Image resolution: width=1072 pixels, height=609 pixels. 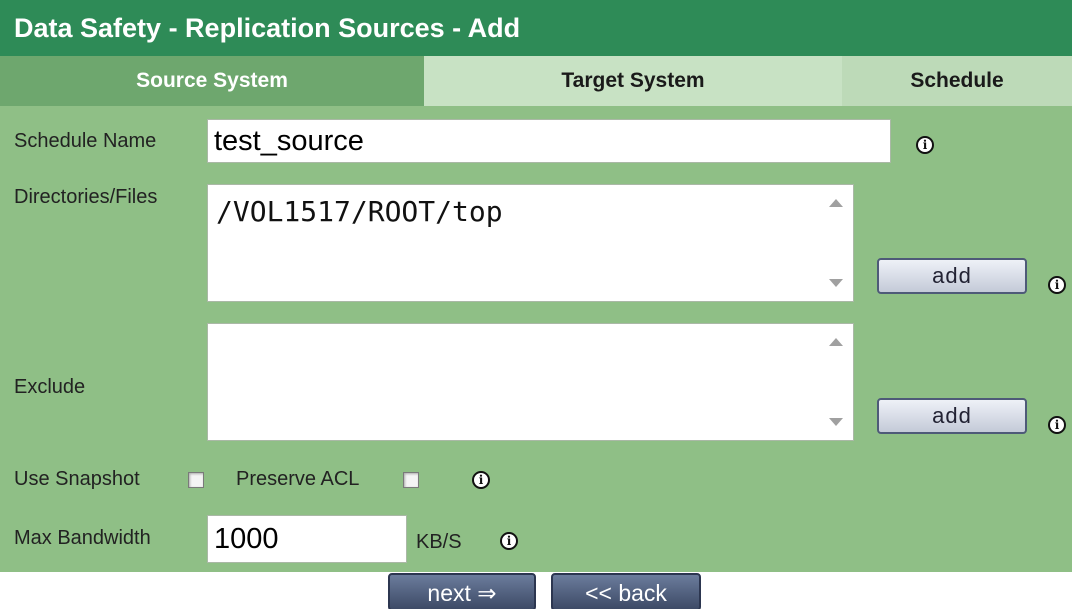 What do you see at coordinates (509, 541) in the screenshot?
I see `bandwidth-info-icon: i` at bounding box center [509, 541].